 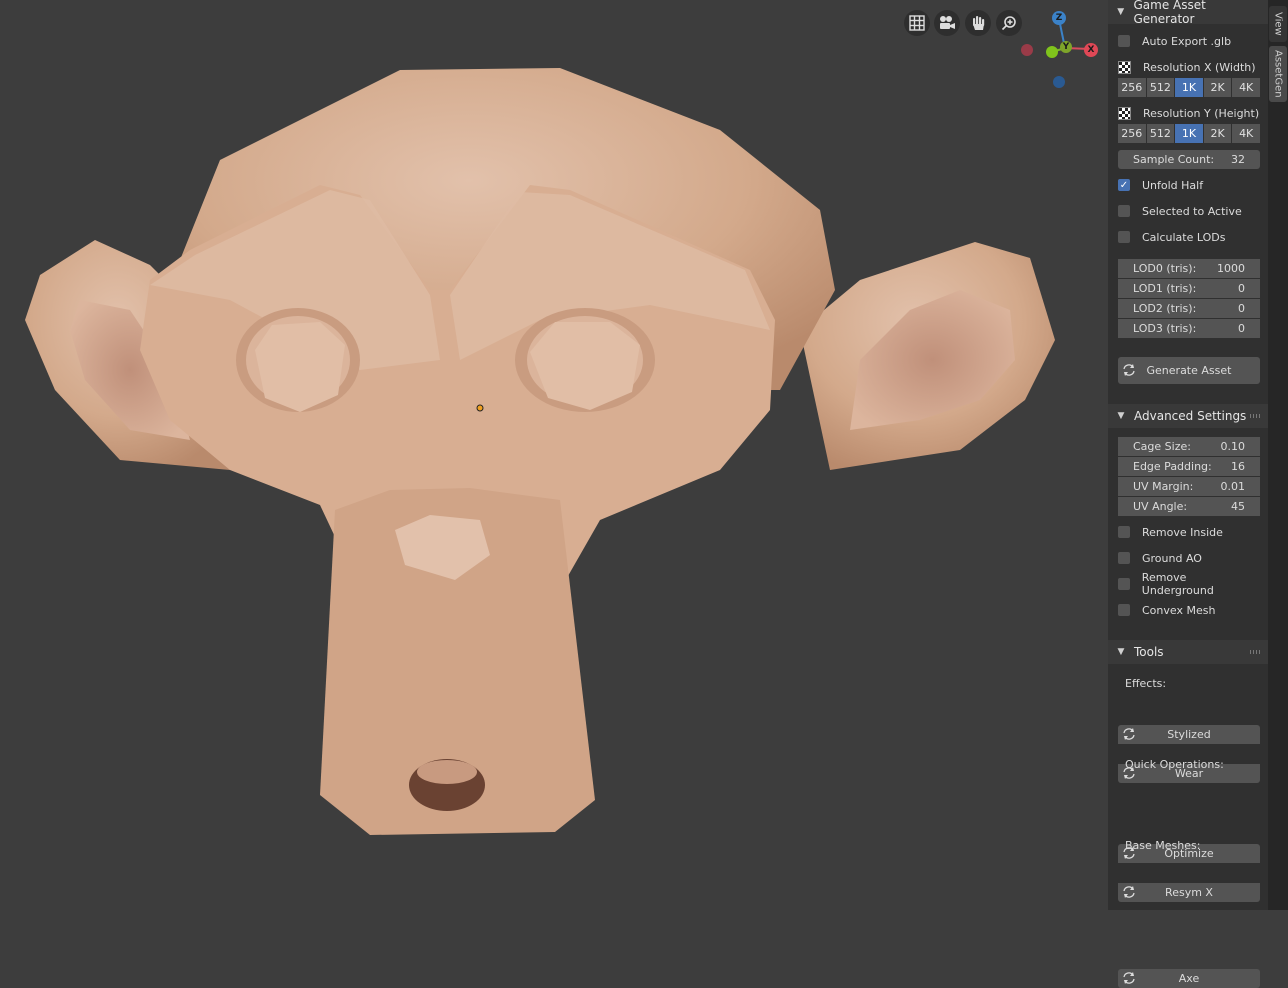 I want to click on panel-title: Advanced Settings, so click(x=1190, y=416).